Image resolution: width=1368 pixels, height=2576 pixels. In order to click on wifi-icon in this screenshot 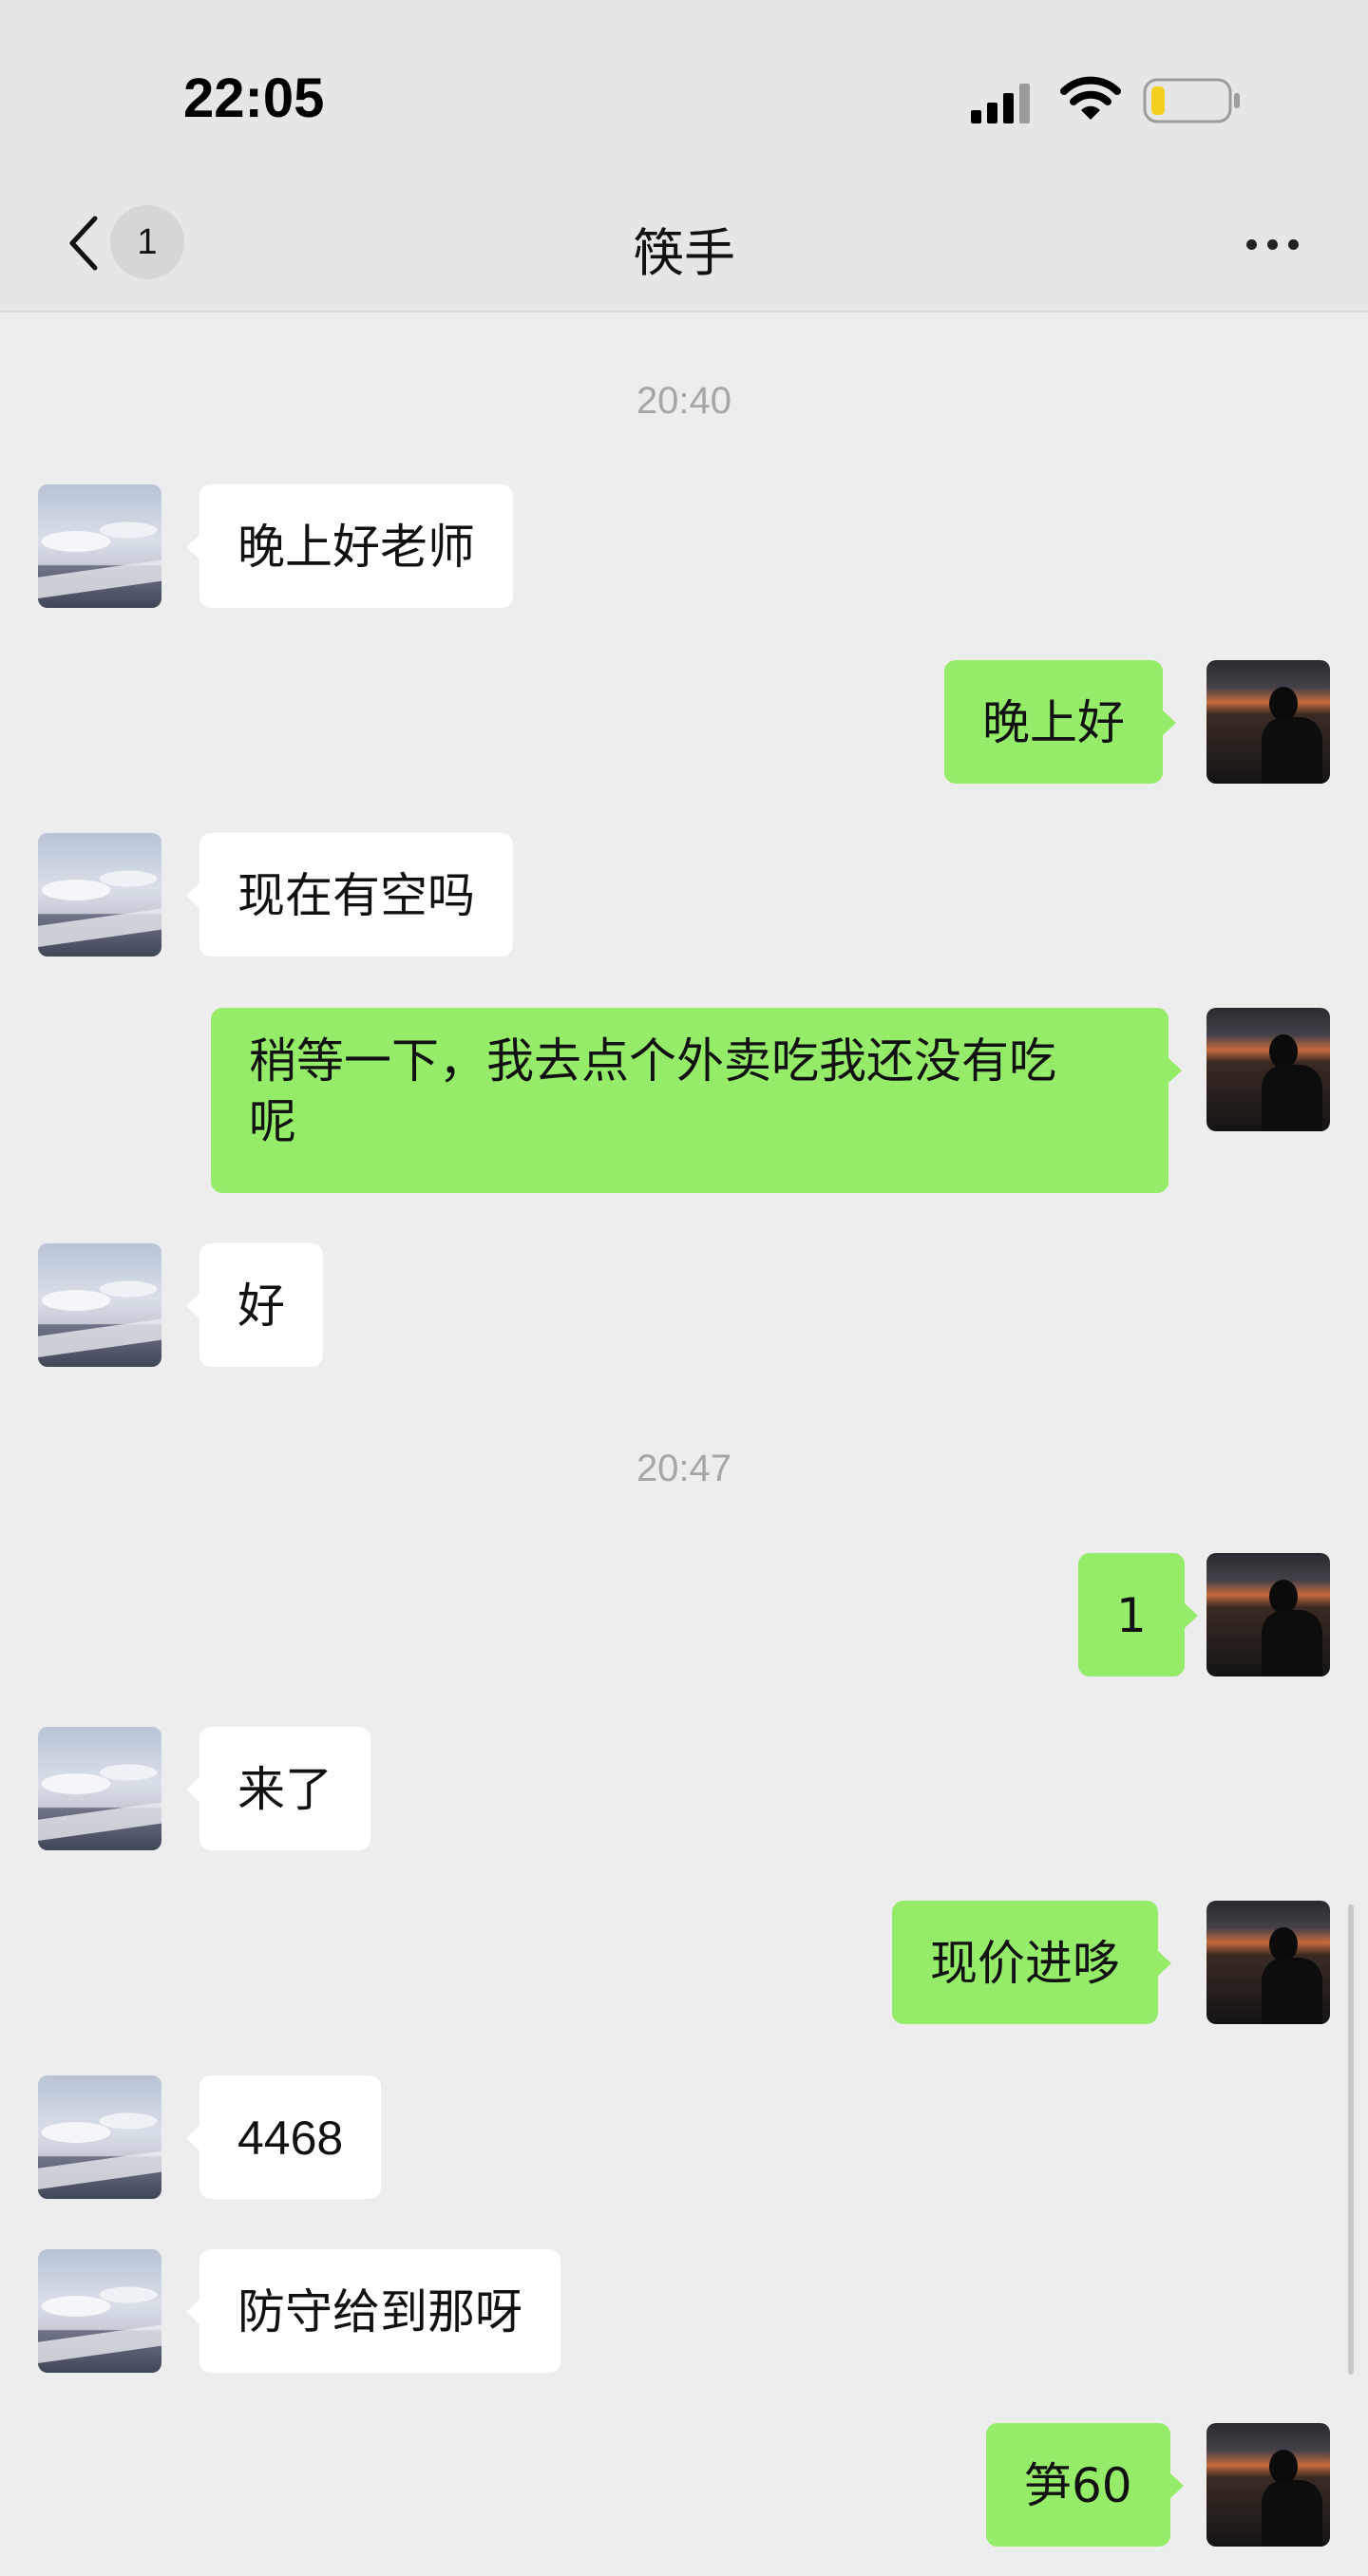, I will do `click(1090, 98)`.